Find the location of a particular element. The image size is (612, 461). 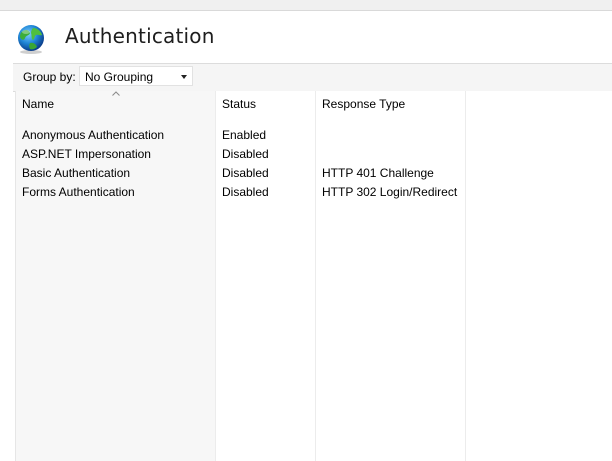

row-response-type: HTTP 401 Challenge is located at coordinates (378, 173).